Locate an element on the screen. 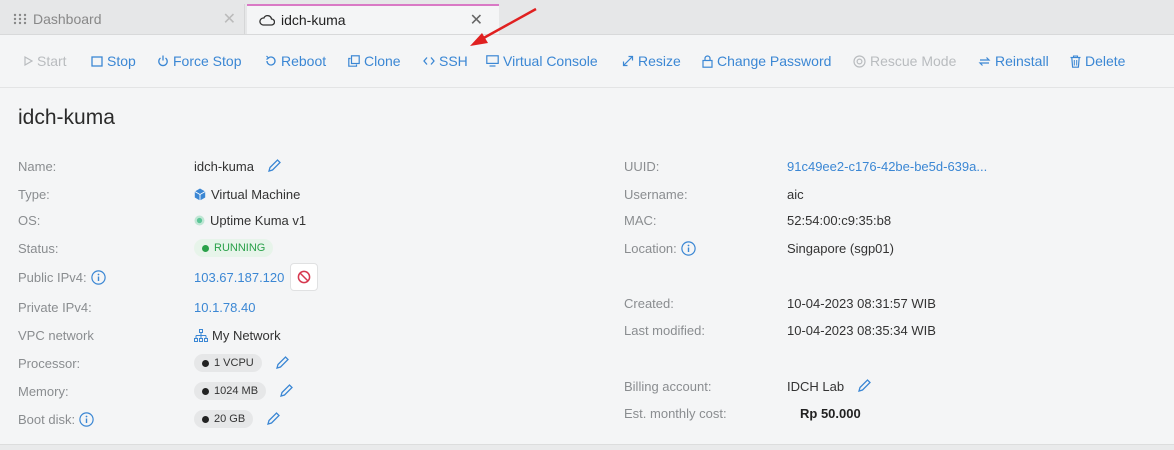 Image resolution: width=1174 pixels, height=450 pixels. vpc-label-row: VPC network is located at coordinates (56, 335).